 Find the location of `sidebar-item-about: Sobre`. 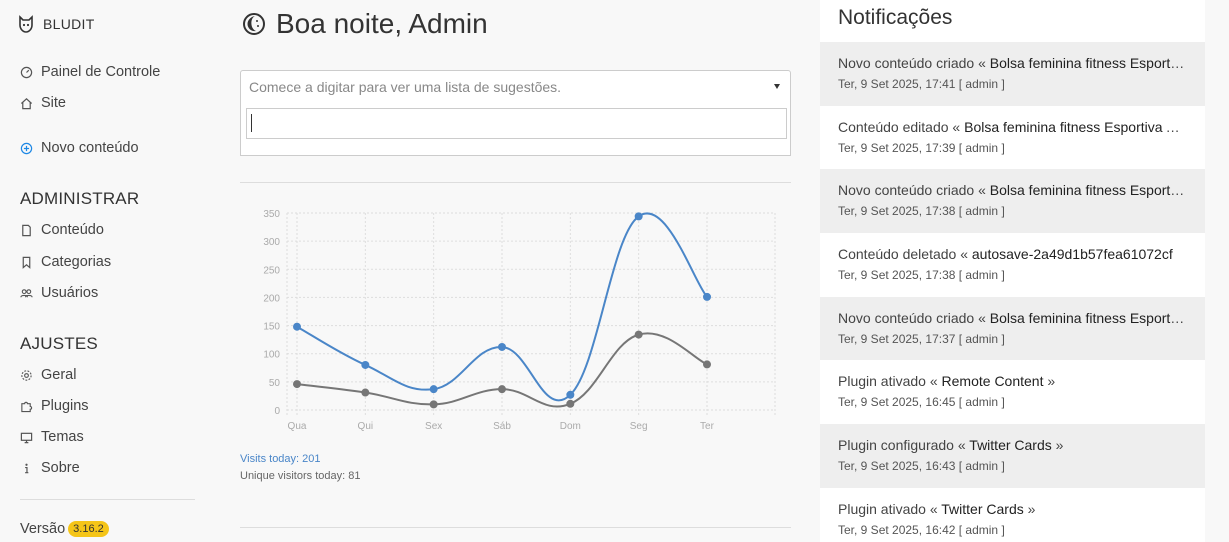

sidebar-item-about: Sobre is located at coordinates (50, 468).